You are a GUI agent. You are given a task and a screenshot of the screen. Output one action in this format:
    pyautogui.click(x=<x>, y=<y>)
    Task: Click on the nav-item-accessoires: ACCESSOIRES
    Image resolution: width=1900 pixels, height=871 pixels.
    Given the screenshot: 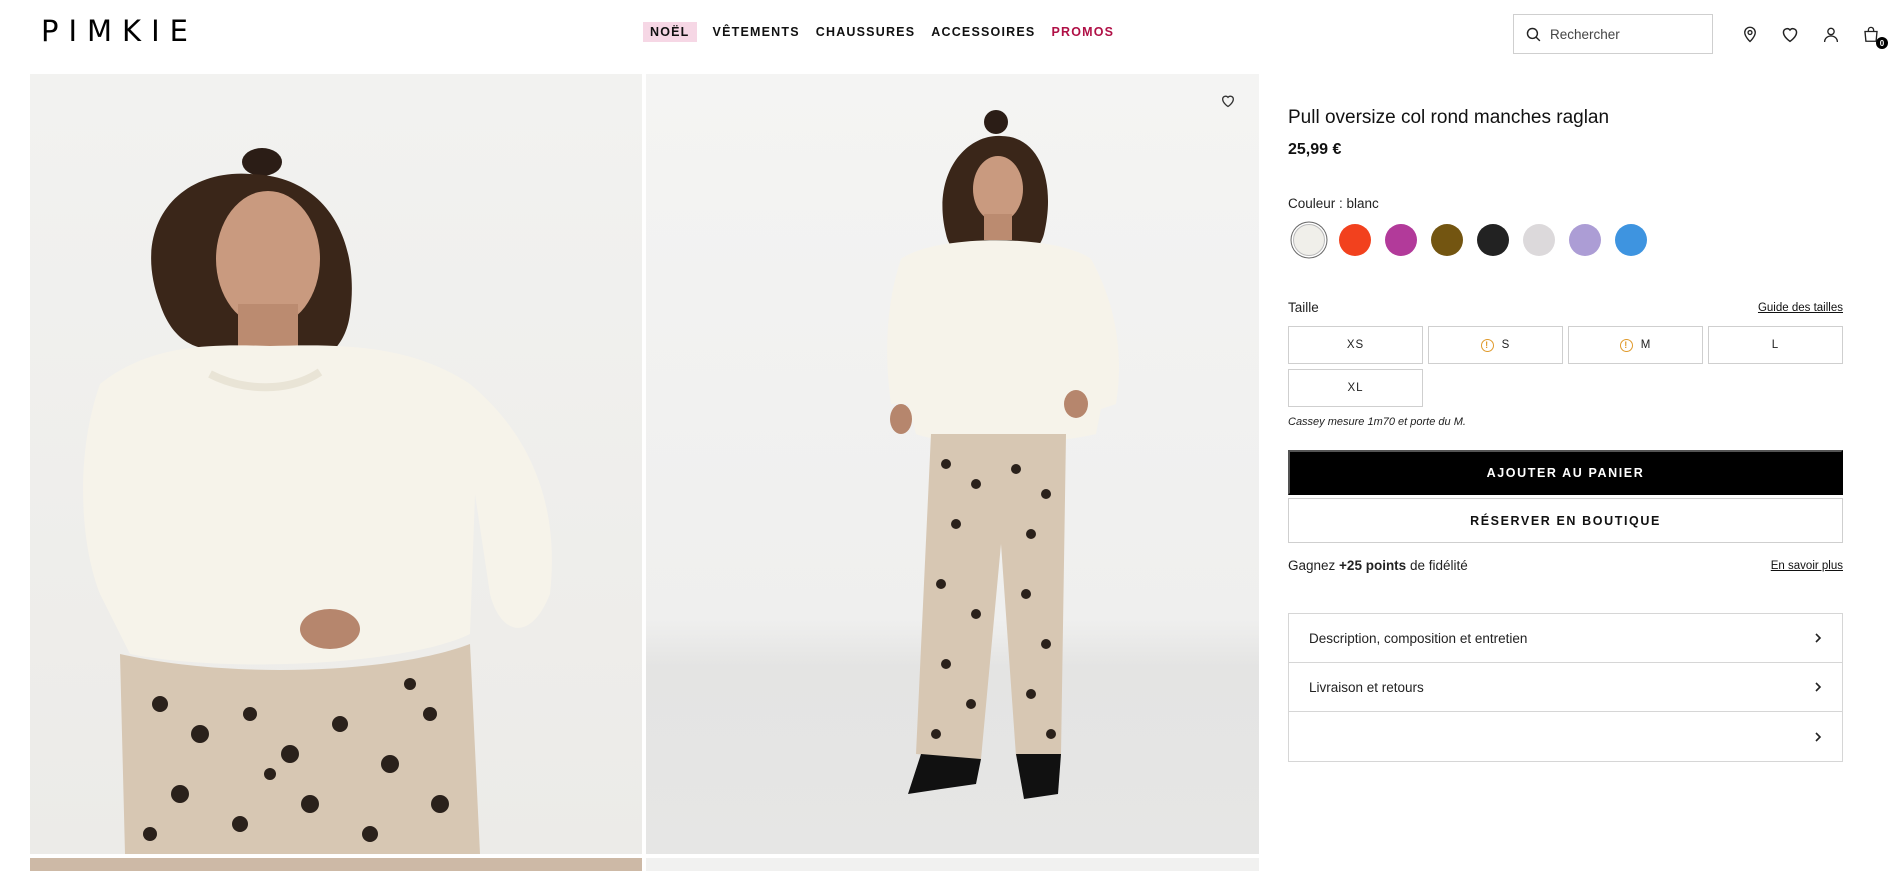 What is the action you would take?
    pyautogui.click(x=983, y=32)
    